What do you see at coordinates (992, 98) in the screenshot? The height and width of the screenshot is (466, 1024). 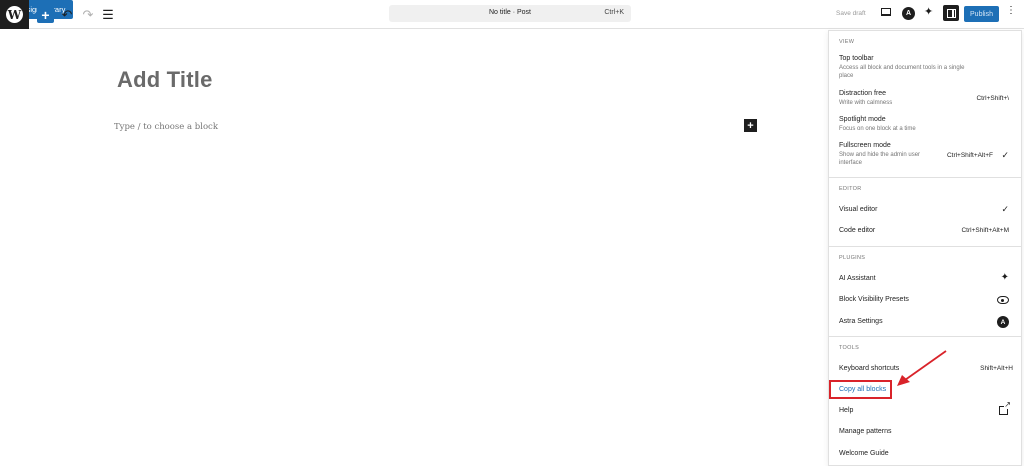 I see `menu-item-shortcut: Ctrl+Shift+\` at bounding box center [992, 98].